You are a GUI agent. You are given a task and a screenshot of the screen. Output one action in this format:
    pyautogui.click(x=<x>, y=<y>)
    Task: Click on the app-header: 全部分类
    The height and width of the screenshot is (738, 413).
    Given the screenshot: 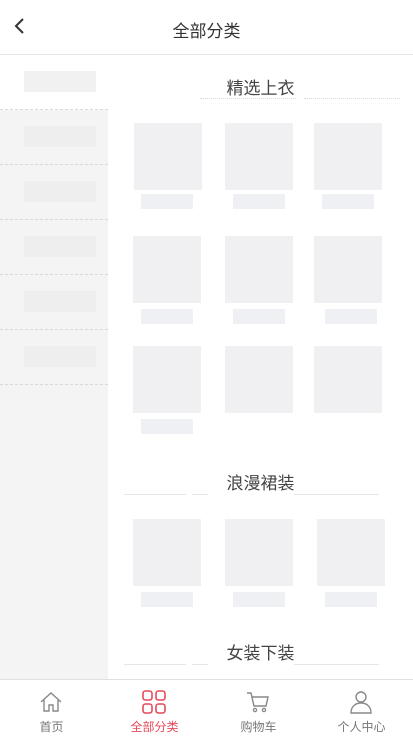 What is the action you would take?
    pyautogui.click(x=206, y=27)
    